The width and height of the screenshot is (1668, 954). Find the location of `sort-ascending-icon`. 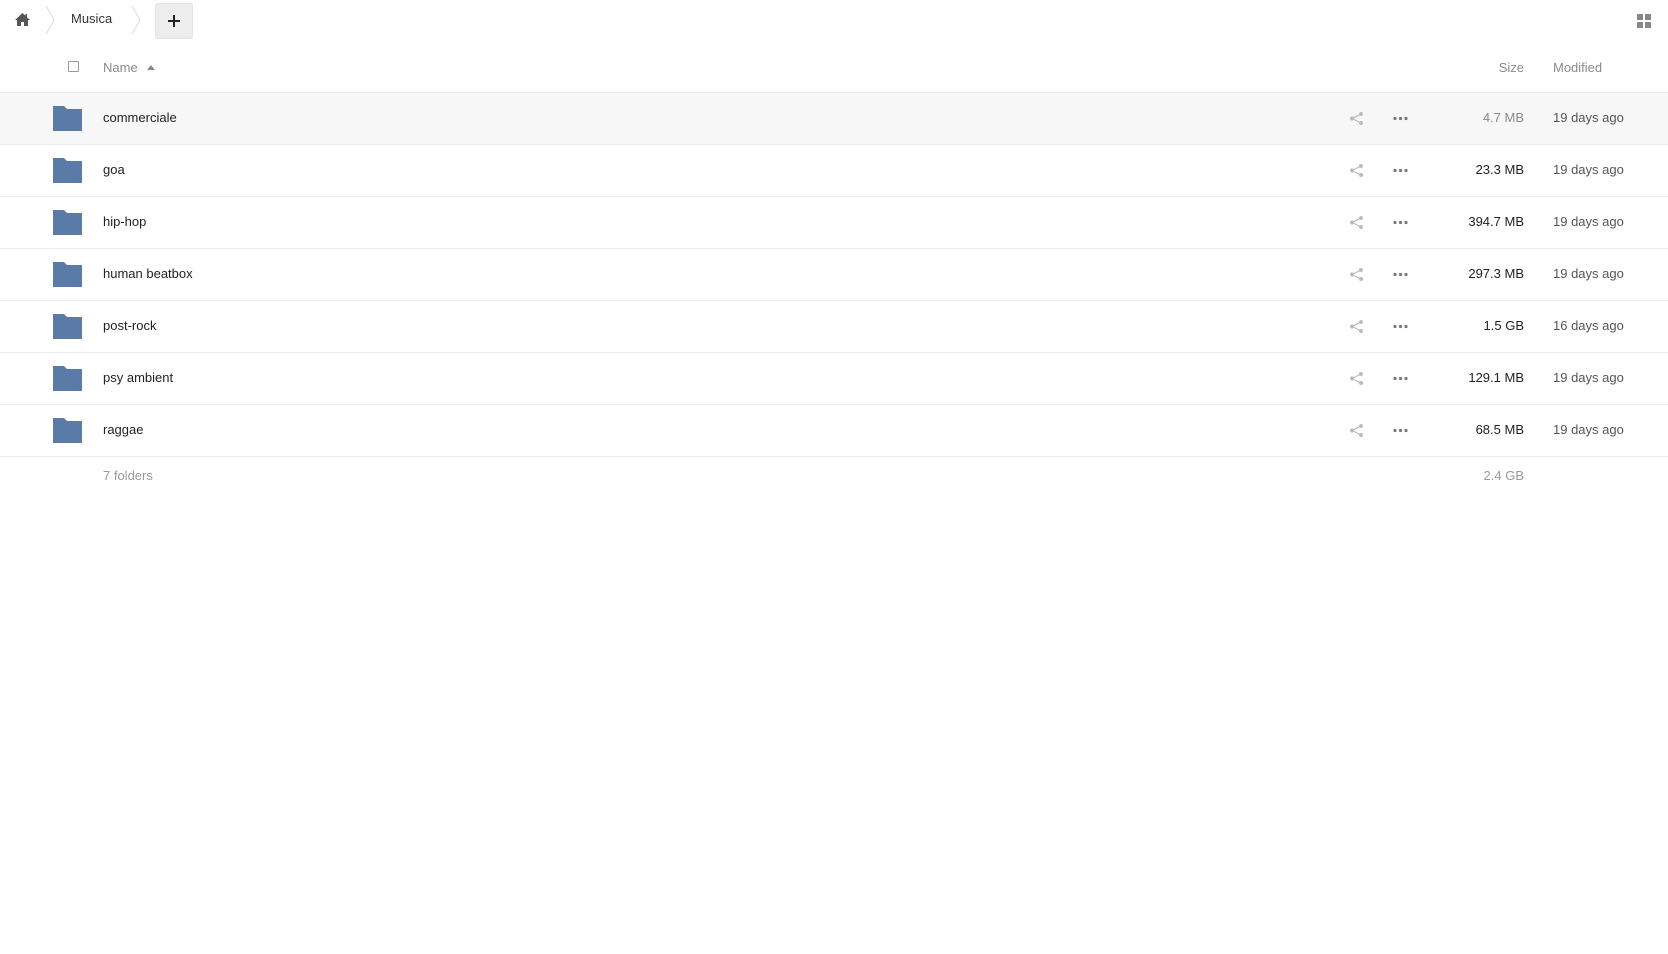

sort-ascending-icon is located at coordinates (151, 67).